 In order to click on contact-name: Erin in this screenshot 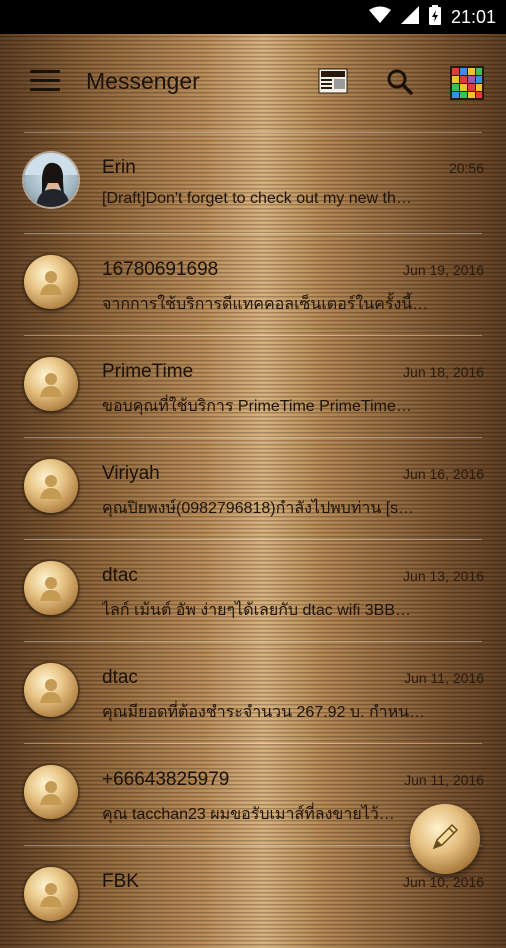, I will do `click(119, 167)`.